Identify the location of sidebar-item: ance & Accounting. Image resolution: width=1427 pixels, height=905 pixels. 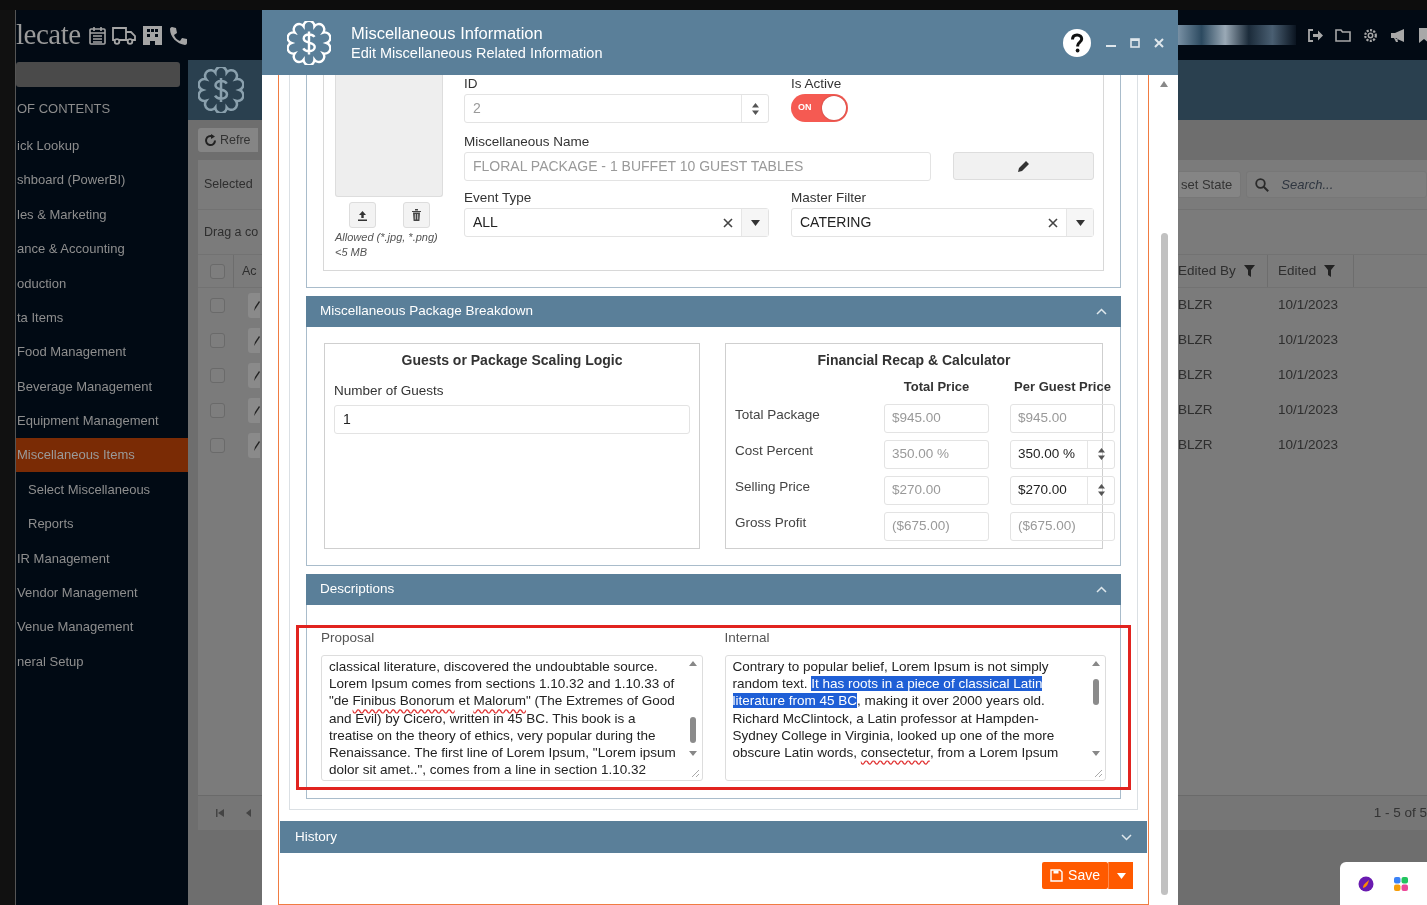
(102, 249).